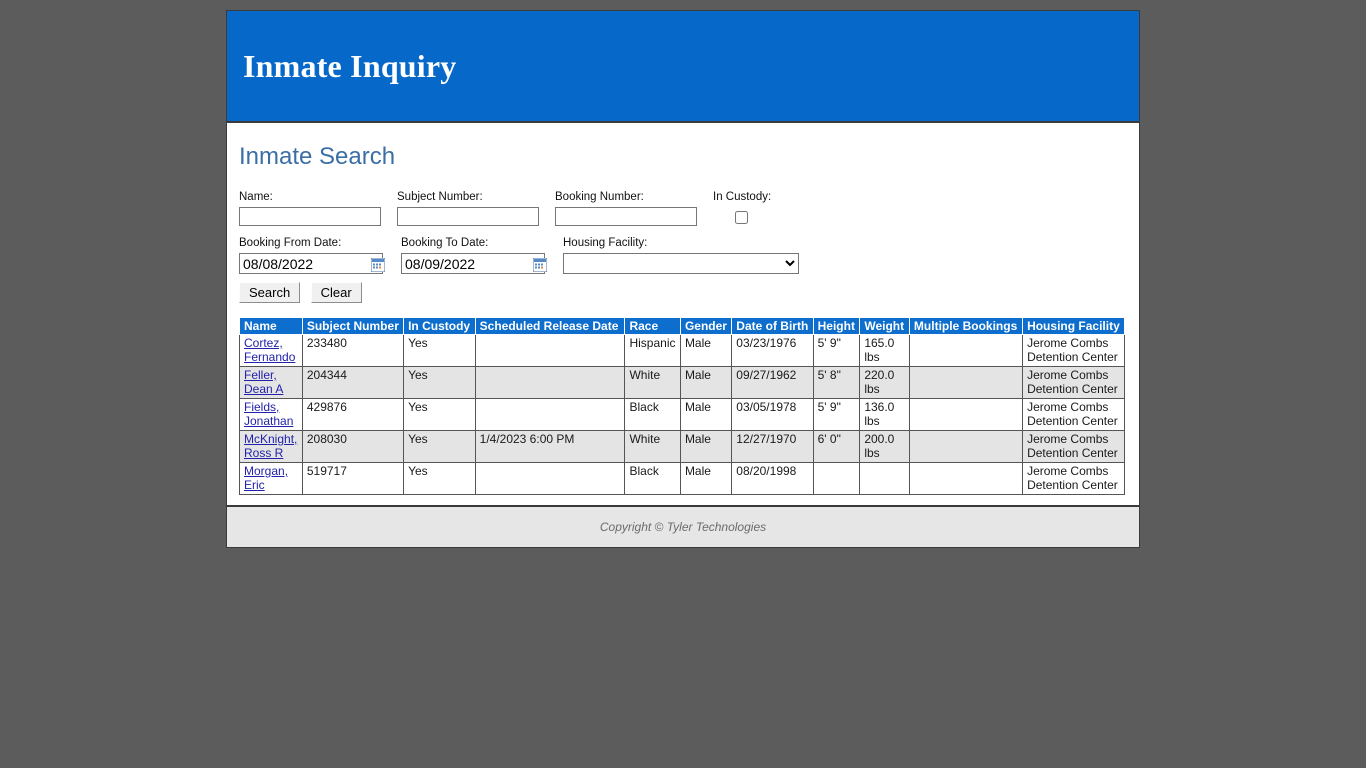  Describe the element at coordinates (353, 326) in the screenshot. I see `column-header-subject-number: Subject Number` at that location.